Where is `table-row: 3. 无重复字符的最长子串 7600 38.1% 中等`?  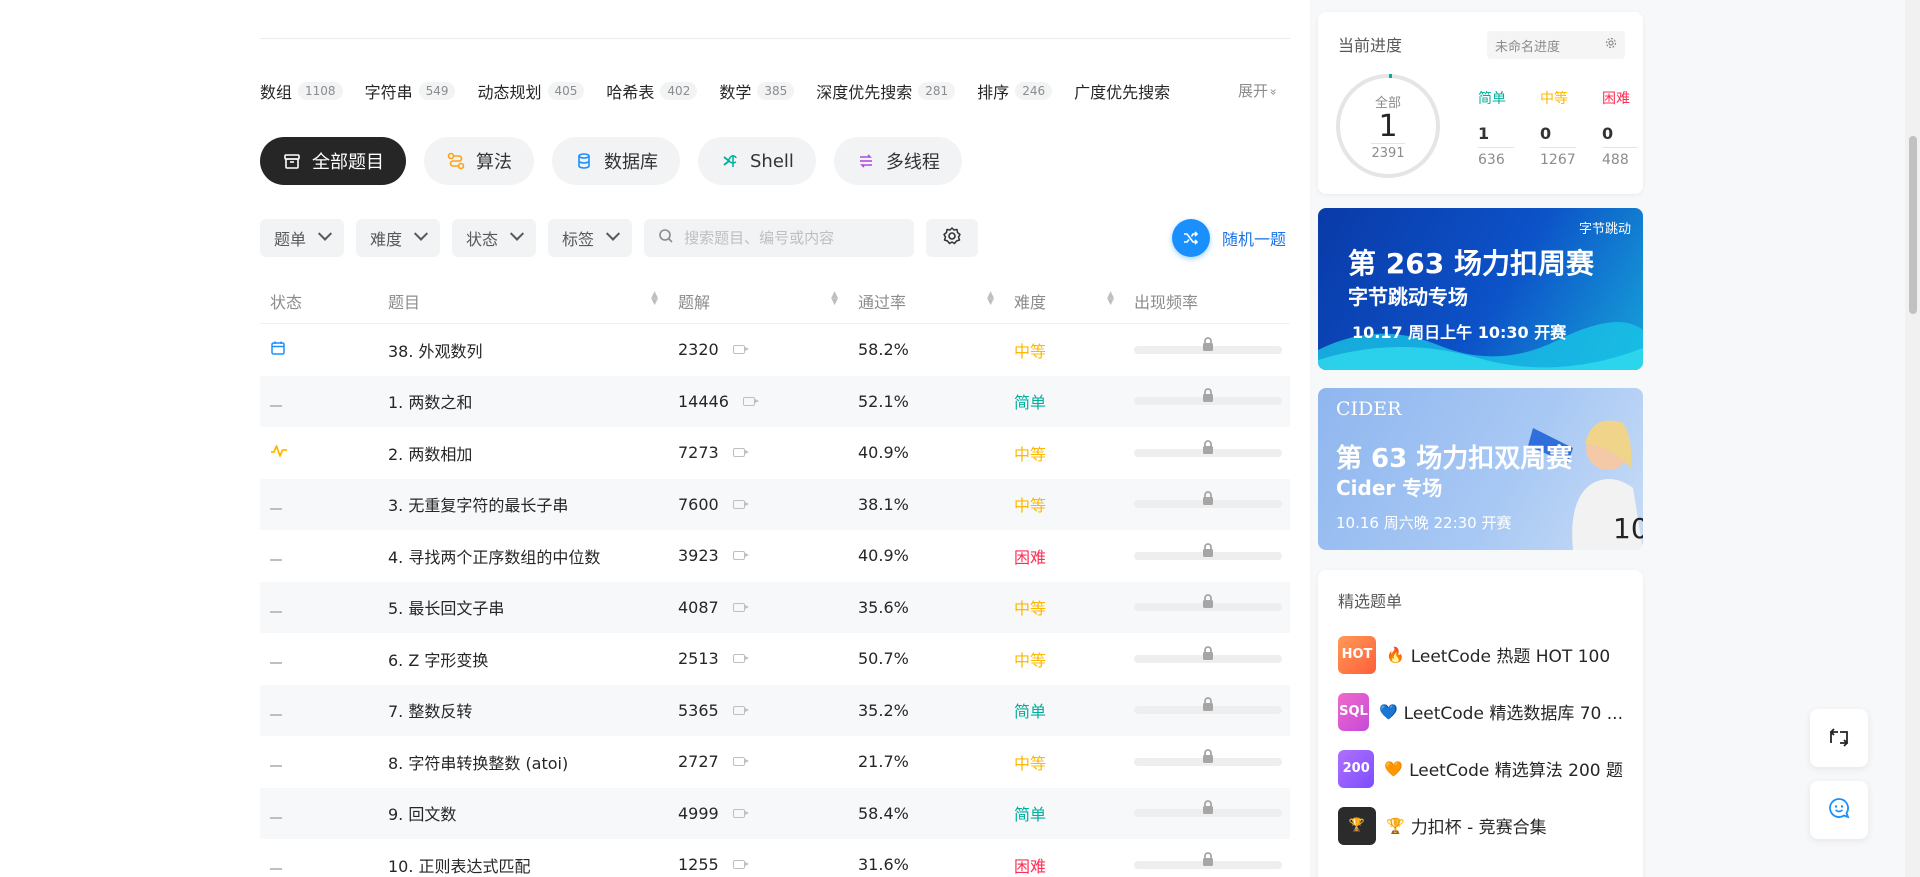 table-row: 3. 无重复字符的最长子串 7600 38.1% 中等 is located at coordinates (775, 504).